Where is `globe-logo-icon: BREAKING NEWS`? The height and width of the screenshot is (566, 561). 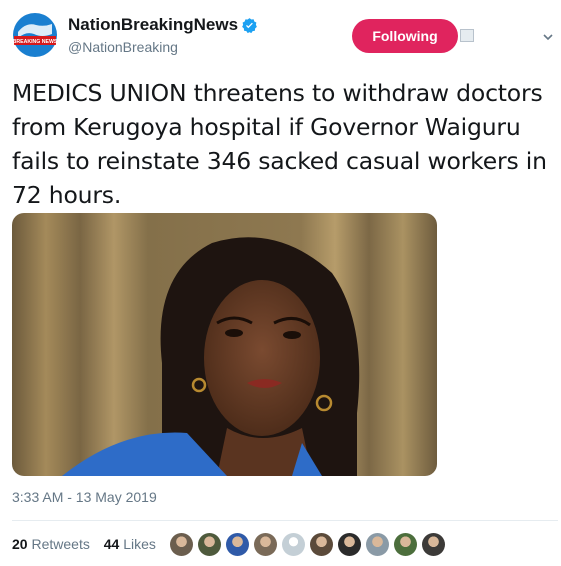
globe-logo-icon: BREAKING NEWS is located at coordinates (35, 35).